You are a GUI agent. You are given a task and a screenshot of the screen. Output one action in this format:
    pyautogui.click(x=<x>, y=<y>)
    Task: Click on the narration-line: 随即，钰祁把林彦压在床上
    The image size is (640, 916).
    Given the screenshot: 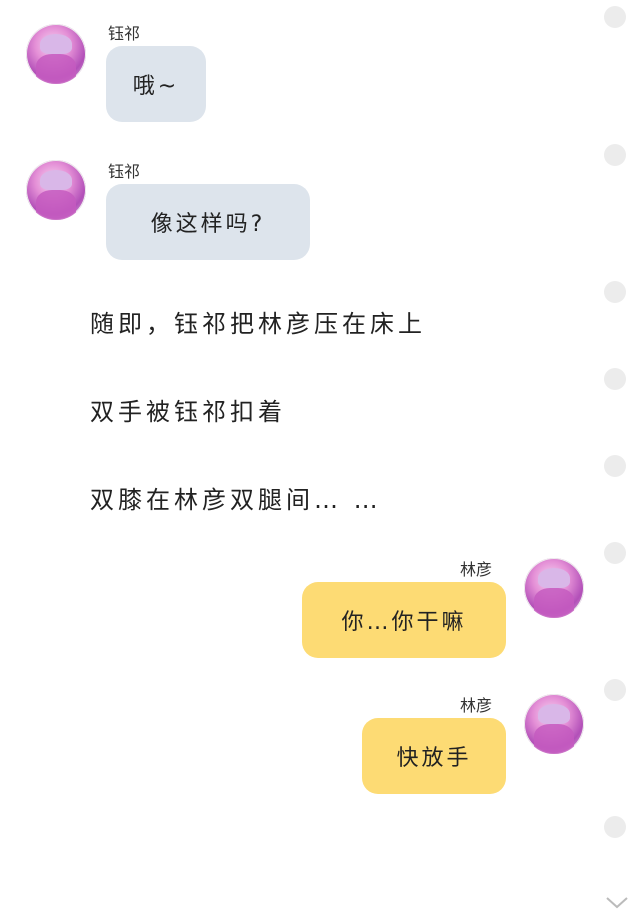 What is the action you would take?
    pyautogui.click(x=258, y=324)
    